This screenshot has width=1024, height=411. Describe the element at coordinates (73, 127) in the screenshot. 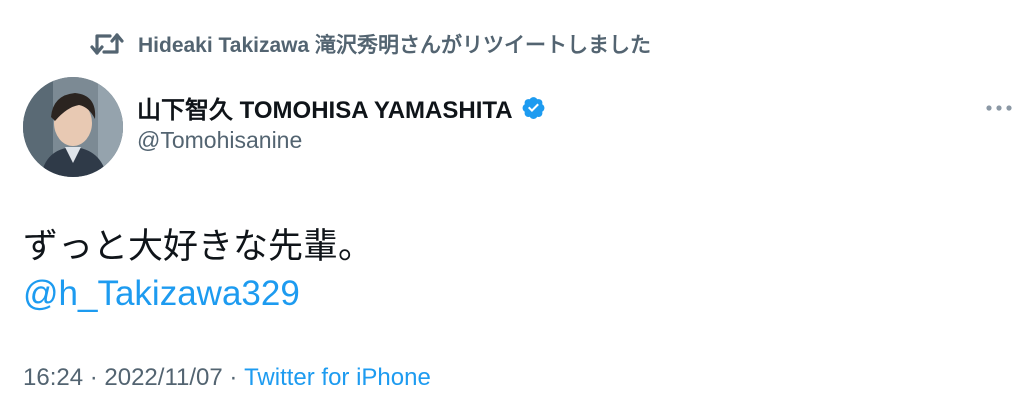

I see `avatar` at that location.